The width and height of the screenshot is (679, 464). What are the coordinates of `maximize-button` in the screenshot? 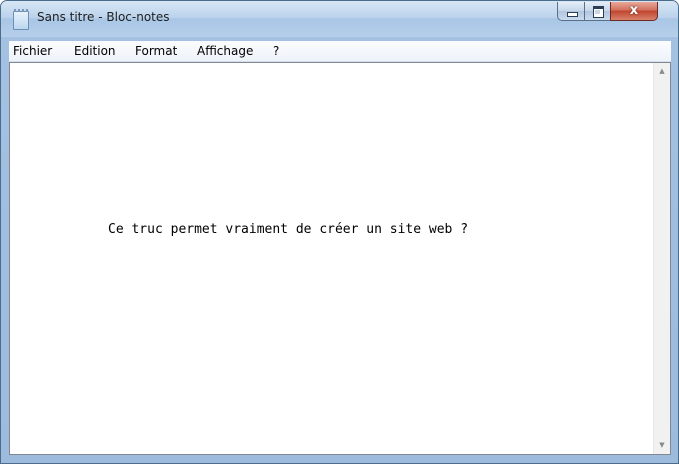 It's located at (597, 11).